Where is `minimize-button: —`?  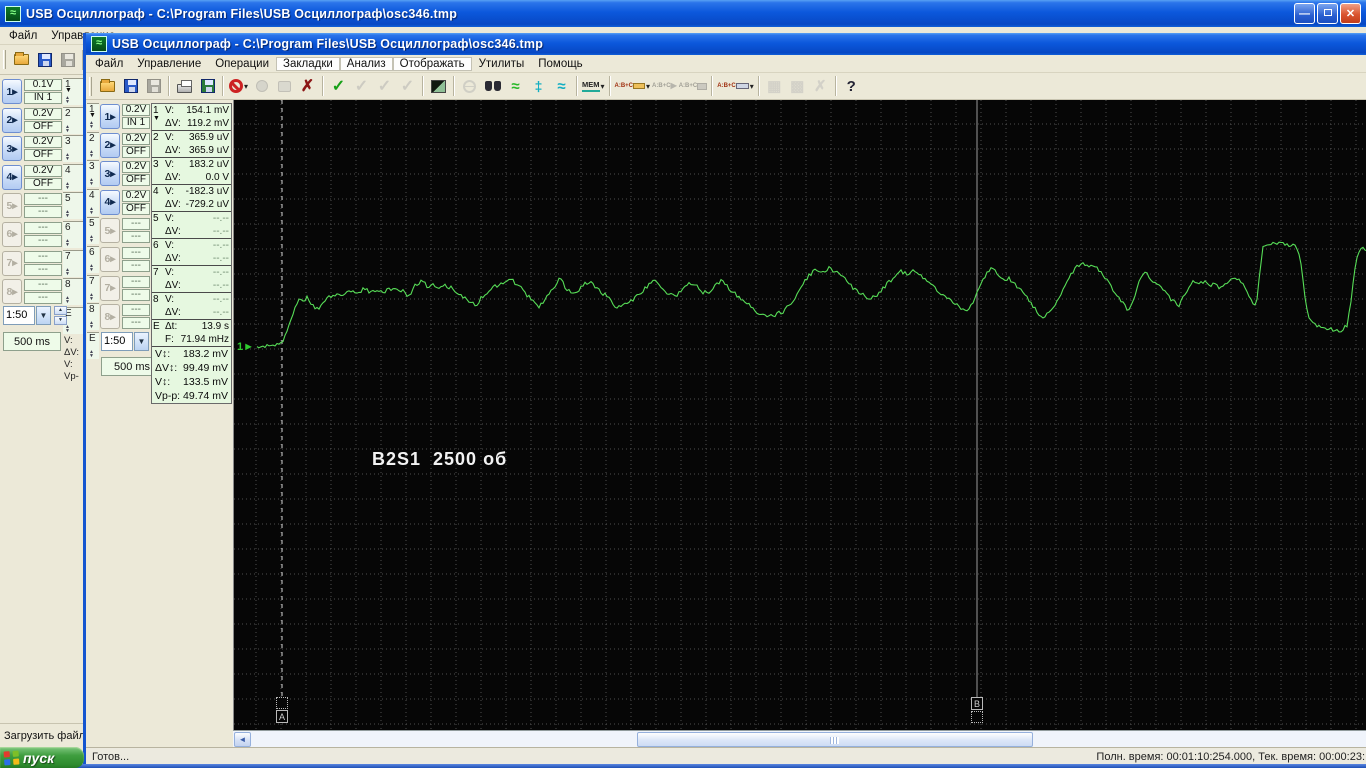
minimize-button: — is located at coordinates (1304, 13).